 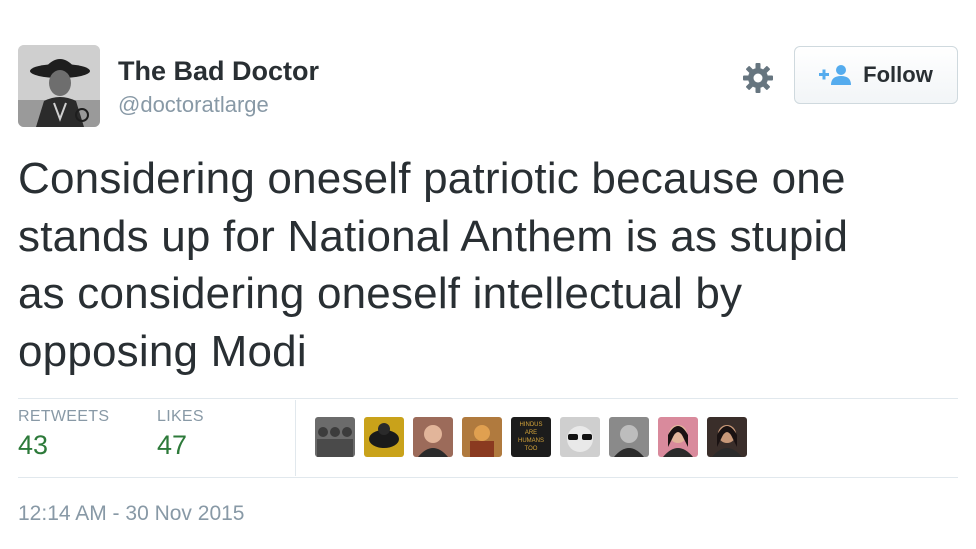 I want to click on avatar-text-line: HUMANS, so click(x=531, y=441).